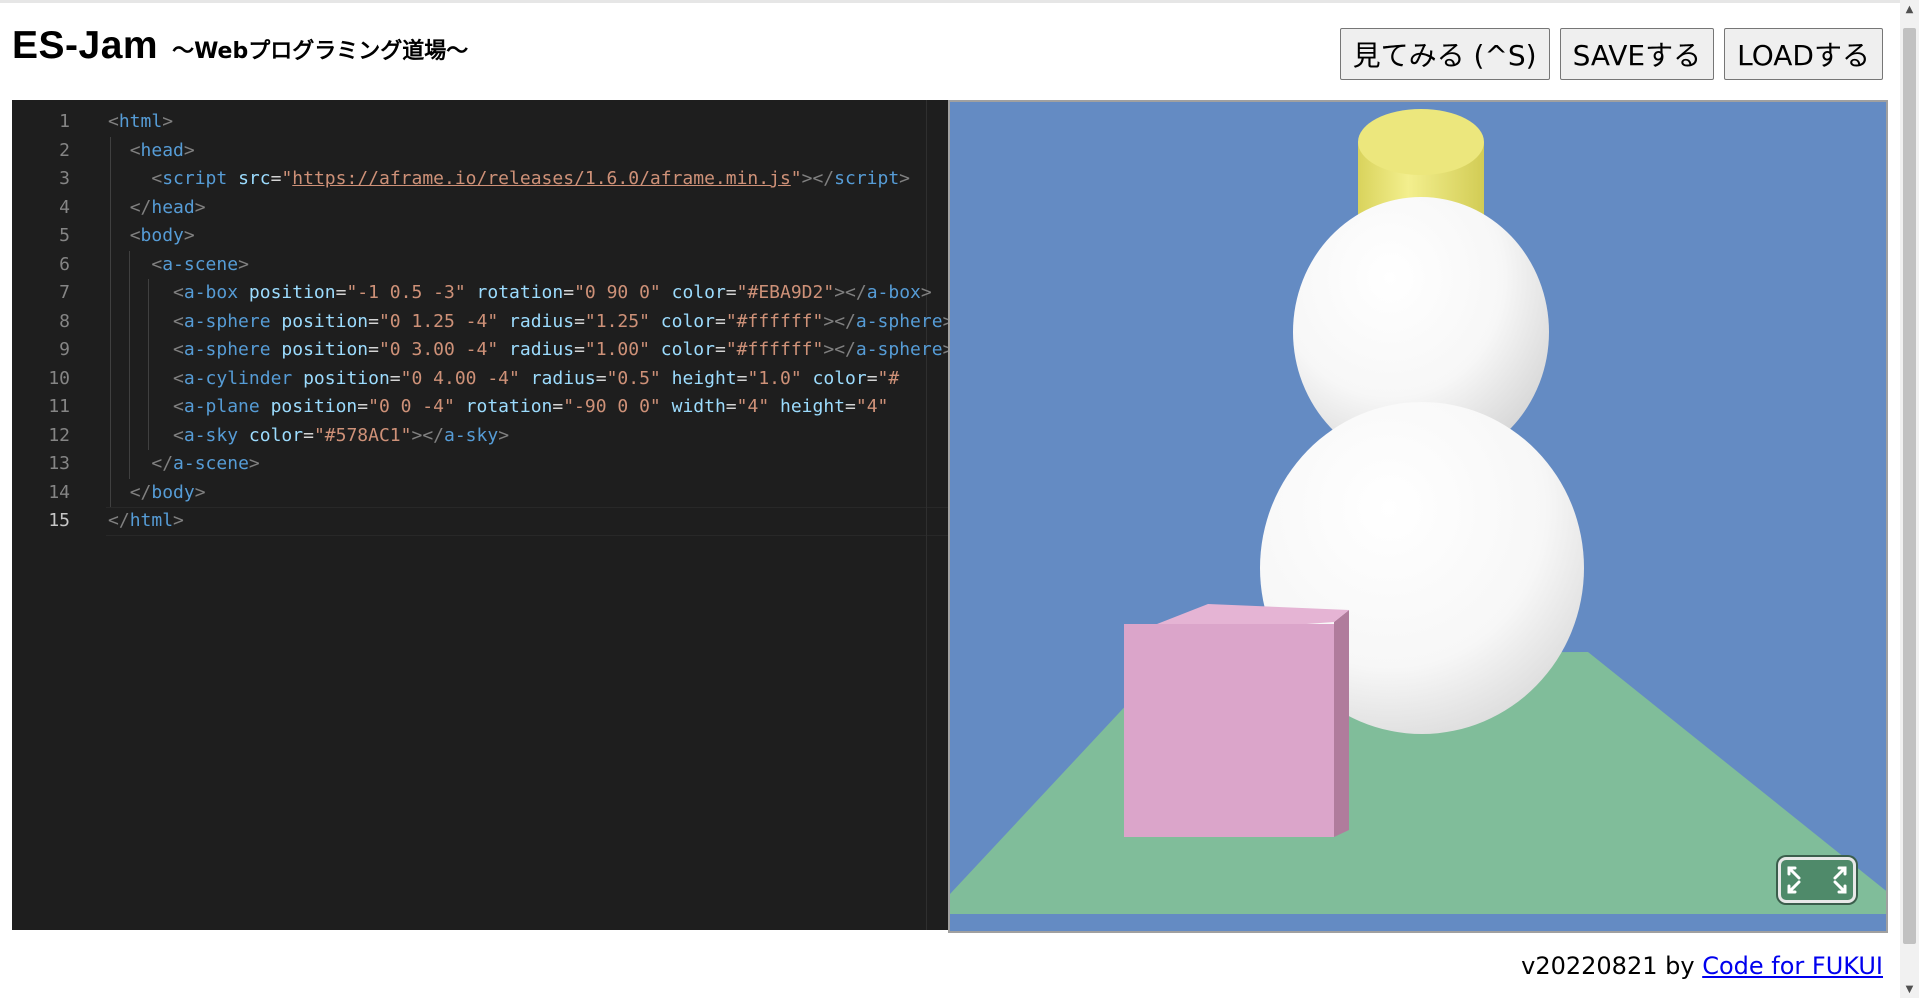  I want to click on line-number: 5, so click(64, 235).